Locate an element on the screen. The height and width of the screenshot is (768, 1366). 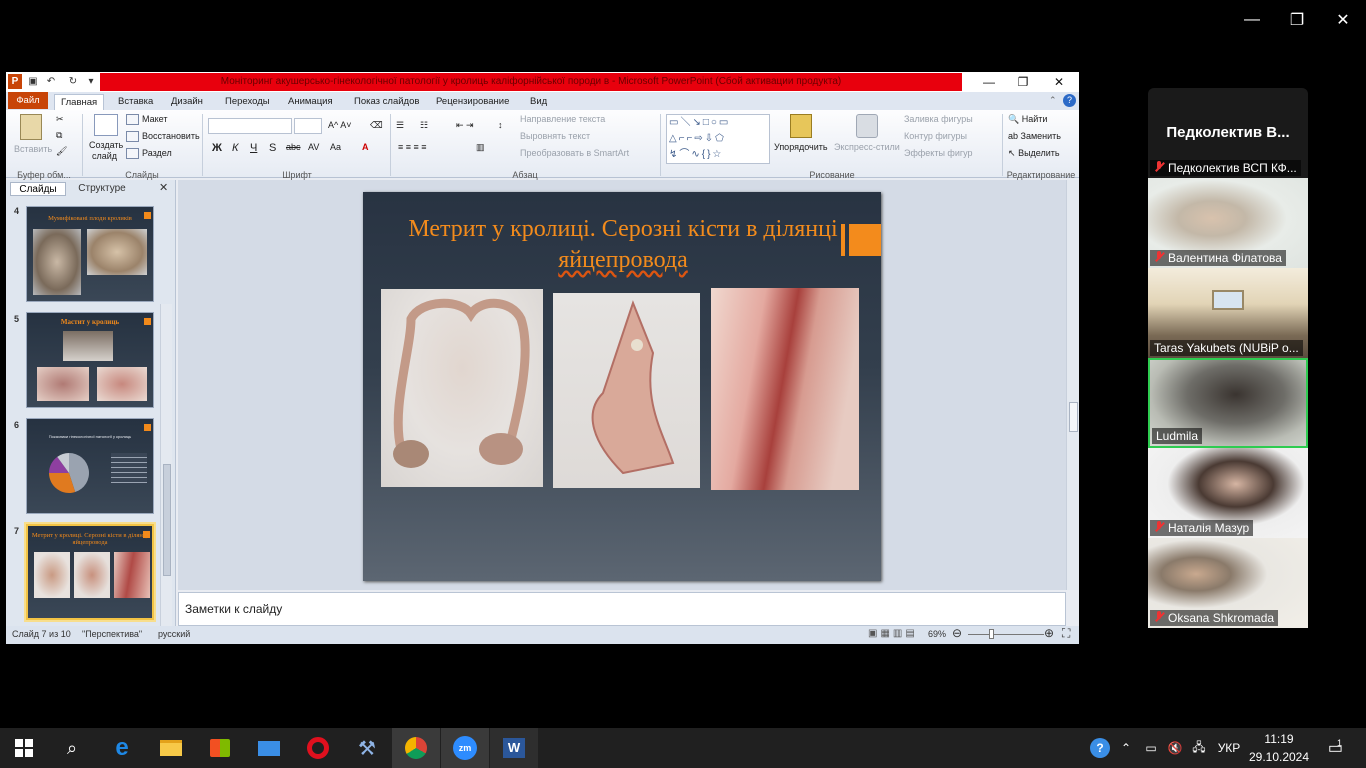
undo-icon: ↶ is located at coordinates (51, 81).